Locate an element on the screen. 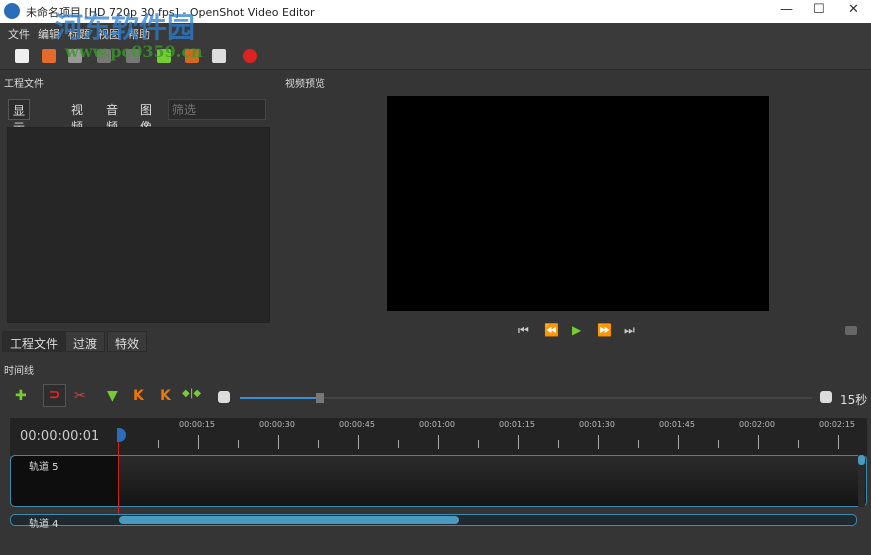 This screenshot has width=871, height=555. track-name: 轨道 5 is located at coordinates (44, 467).